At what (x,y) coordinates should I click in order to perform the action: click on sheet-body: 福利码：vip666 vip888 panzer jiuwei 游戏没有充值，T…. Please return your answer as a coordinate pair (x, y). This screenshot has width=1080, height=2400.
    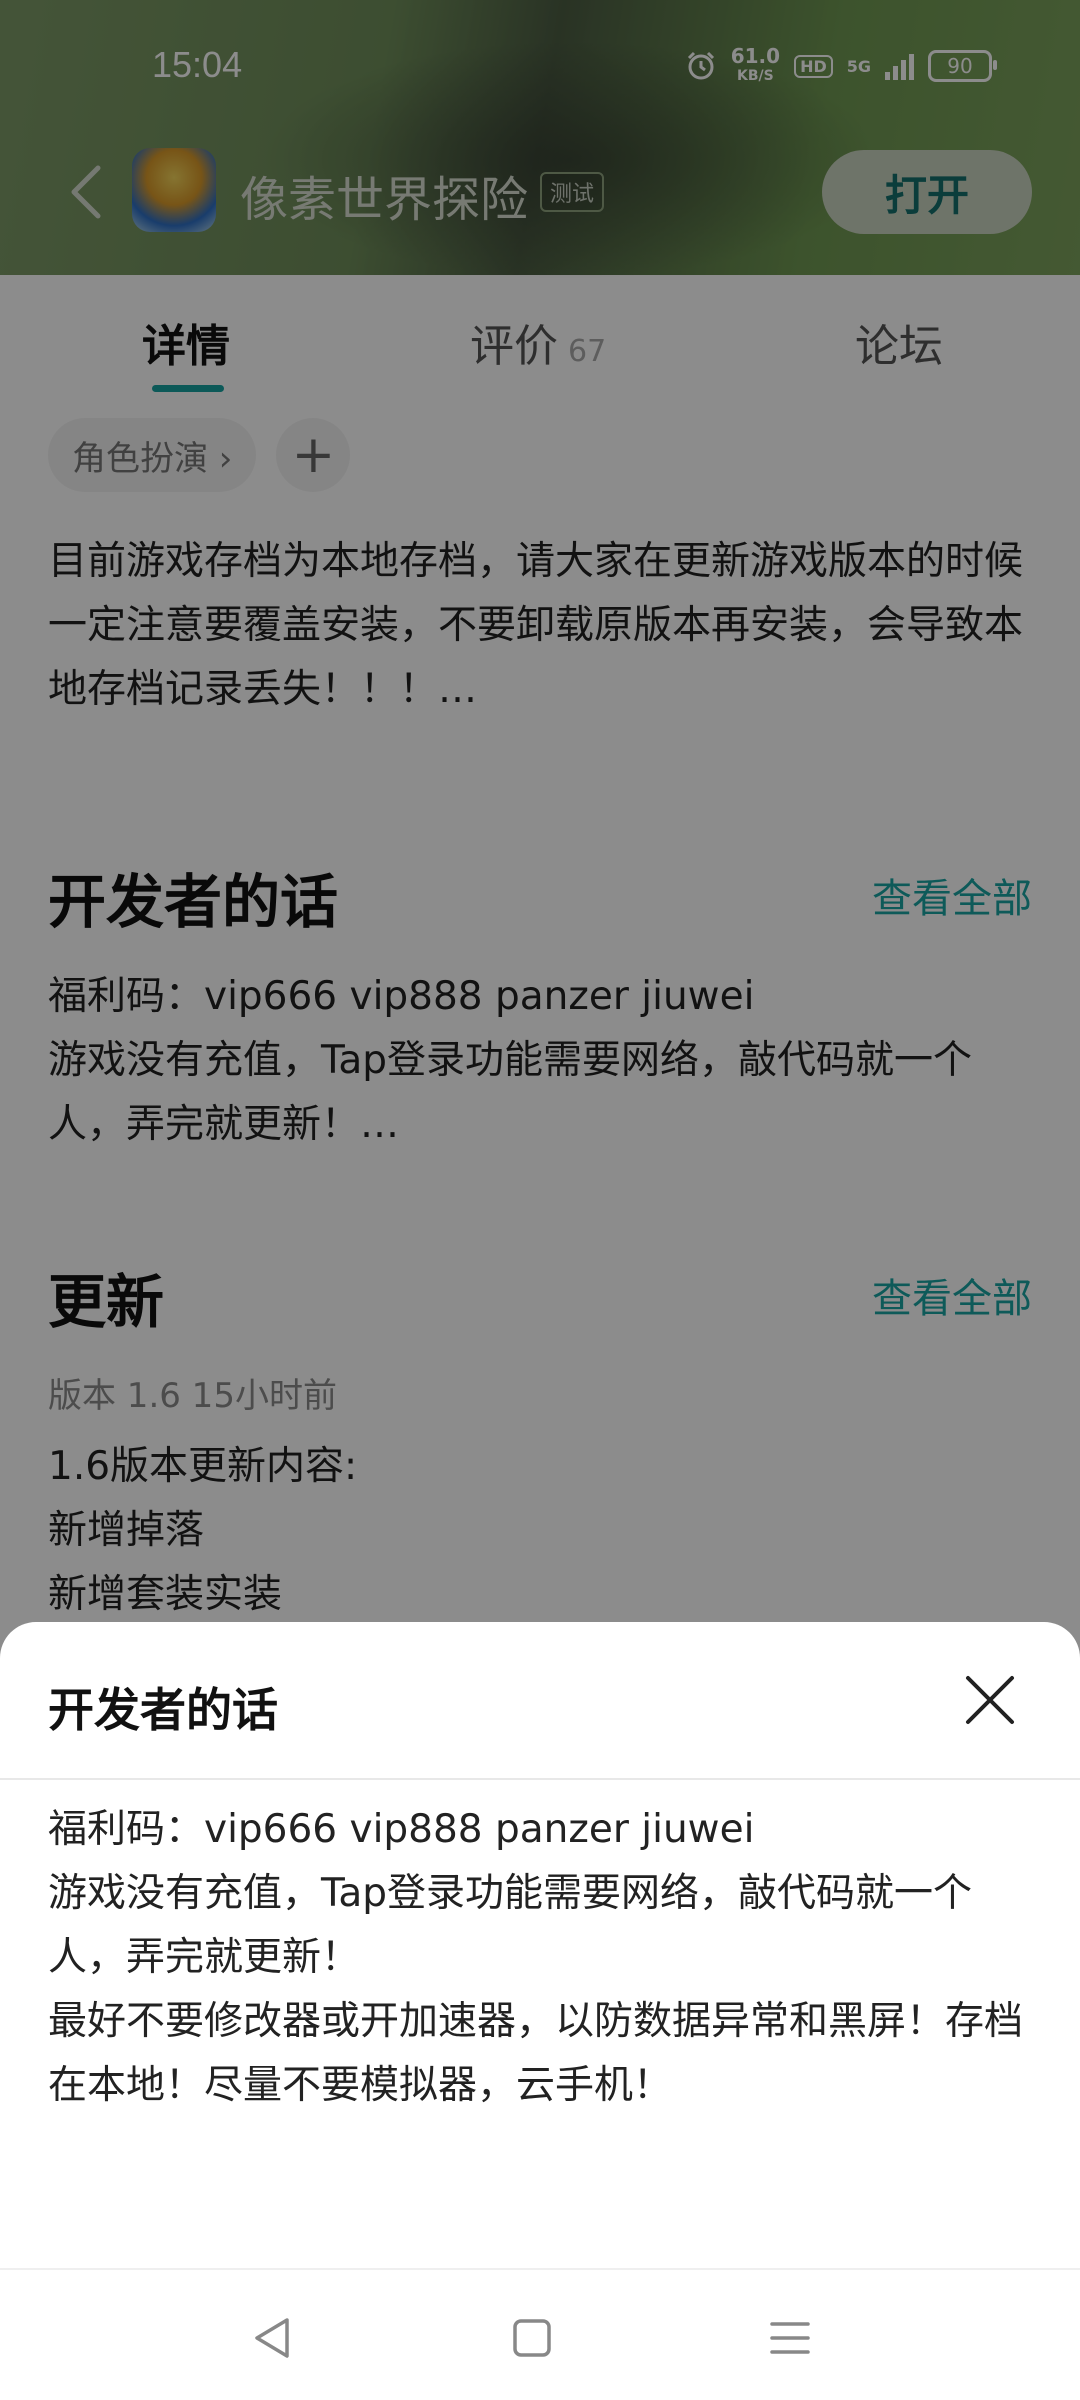
    Looking at the image, I should click on (543, 1958).